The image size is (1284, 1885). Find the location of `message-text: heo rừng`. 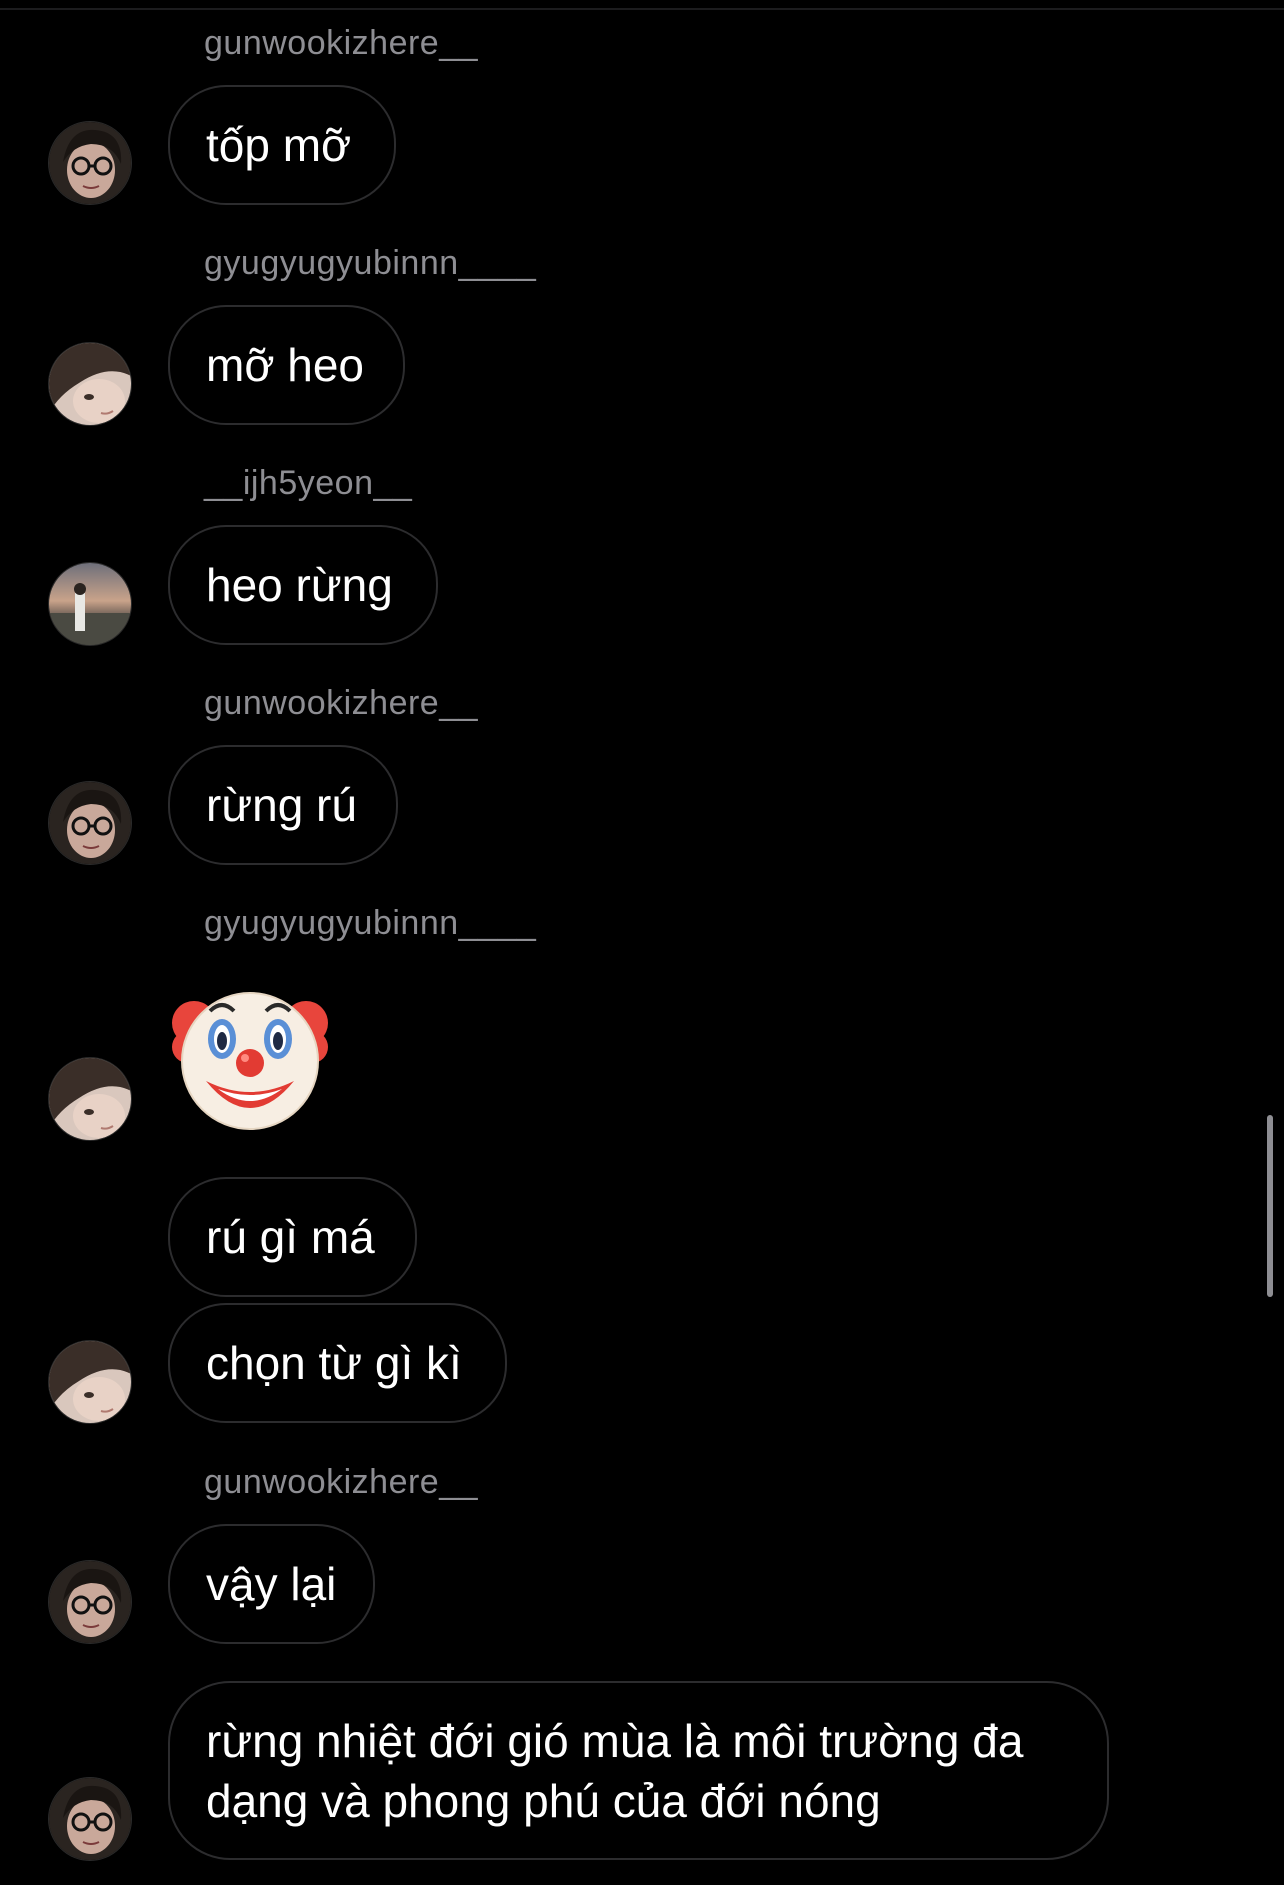

message-text: heo rừng is located at coordinates (299, 585).